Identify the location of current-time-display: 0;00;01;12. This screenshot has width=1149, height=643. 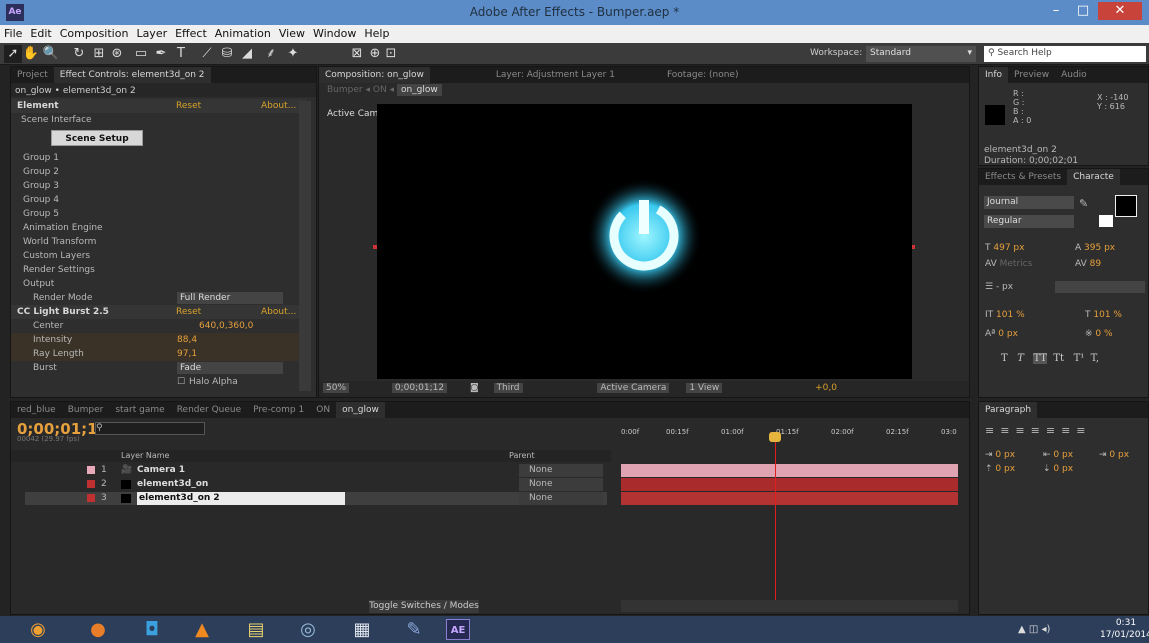
(419, 388).